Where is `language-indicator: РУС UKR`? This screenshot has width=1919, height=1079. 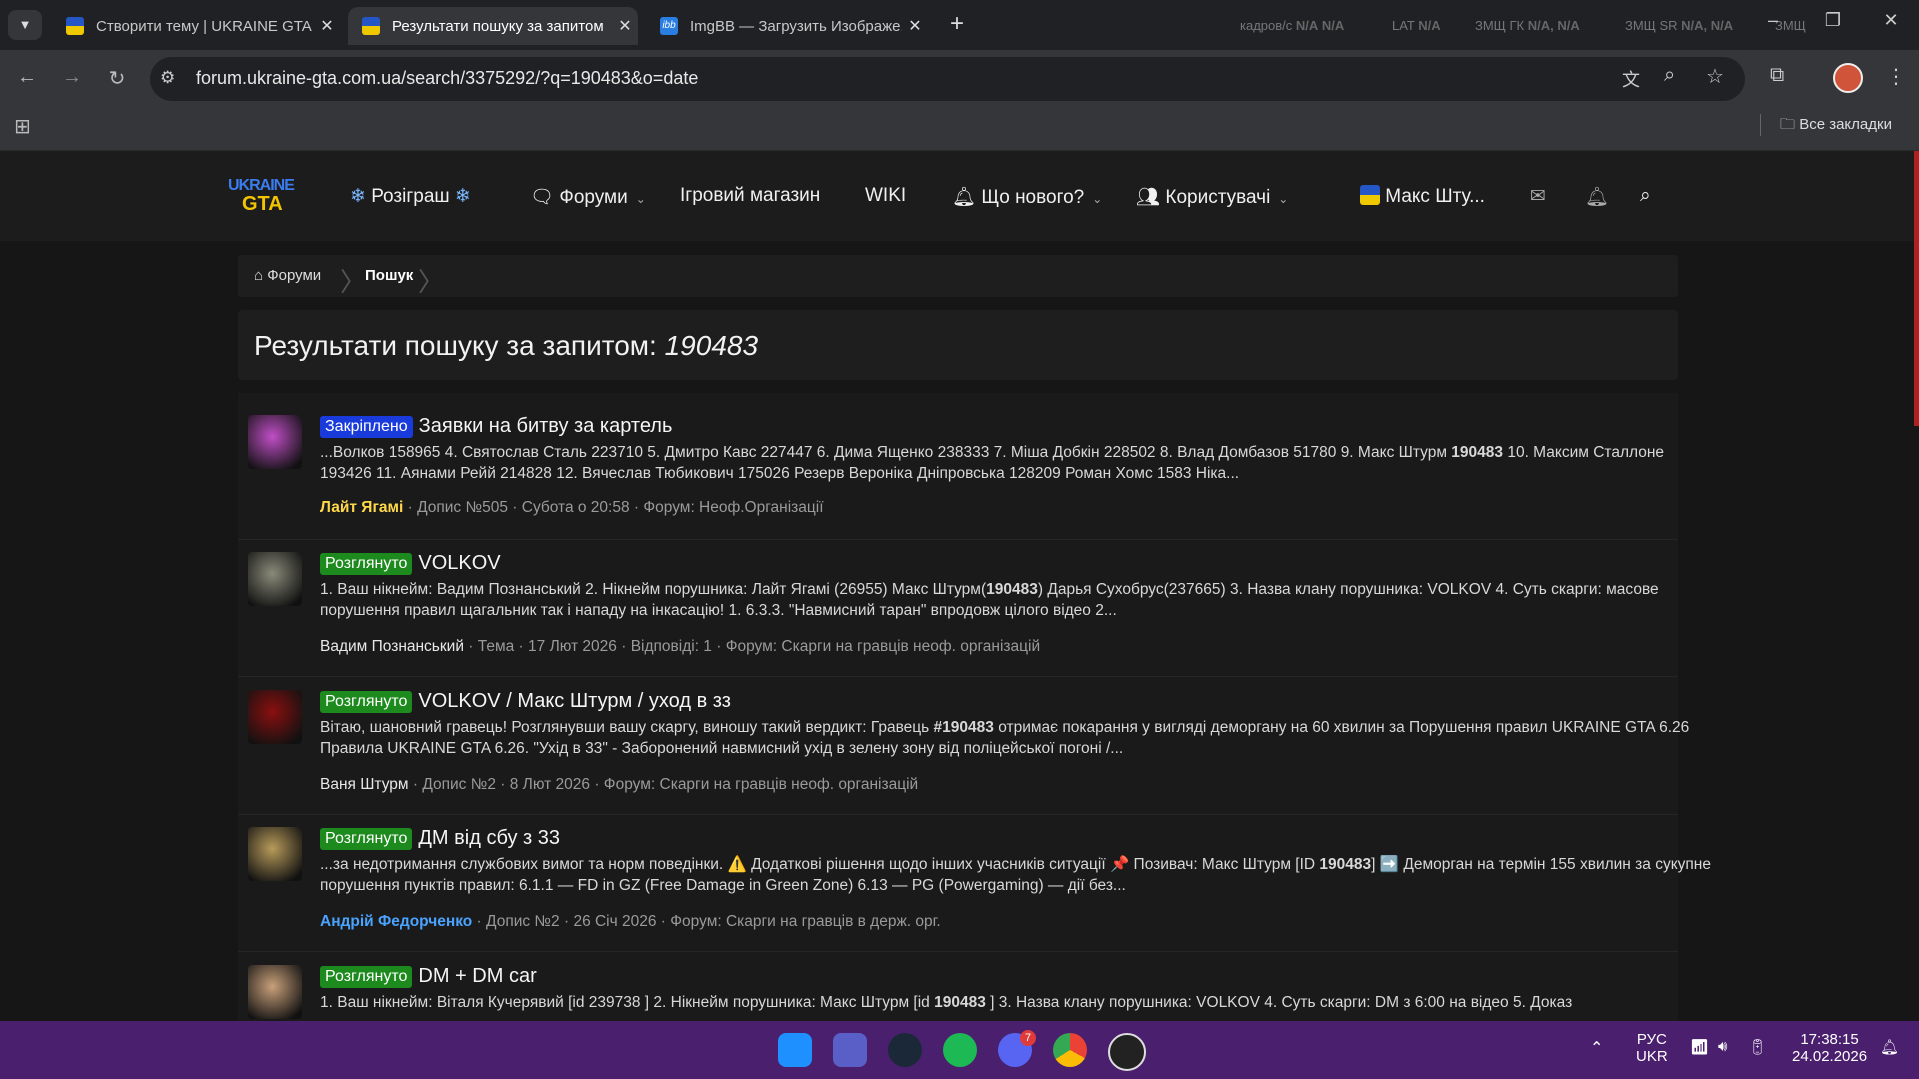 language-indicator: РУС UKR is located at coordinates (1652, 1048).